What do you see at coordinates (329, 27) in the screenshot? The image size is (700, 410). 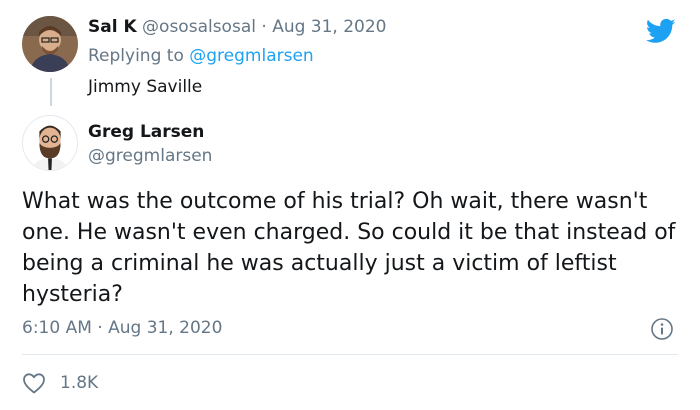 I see `parent-date: Aug 31, 2020` at bounding box center [329, 27].